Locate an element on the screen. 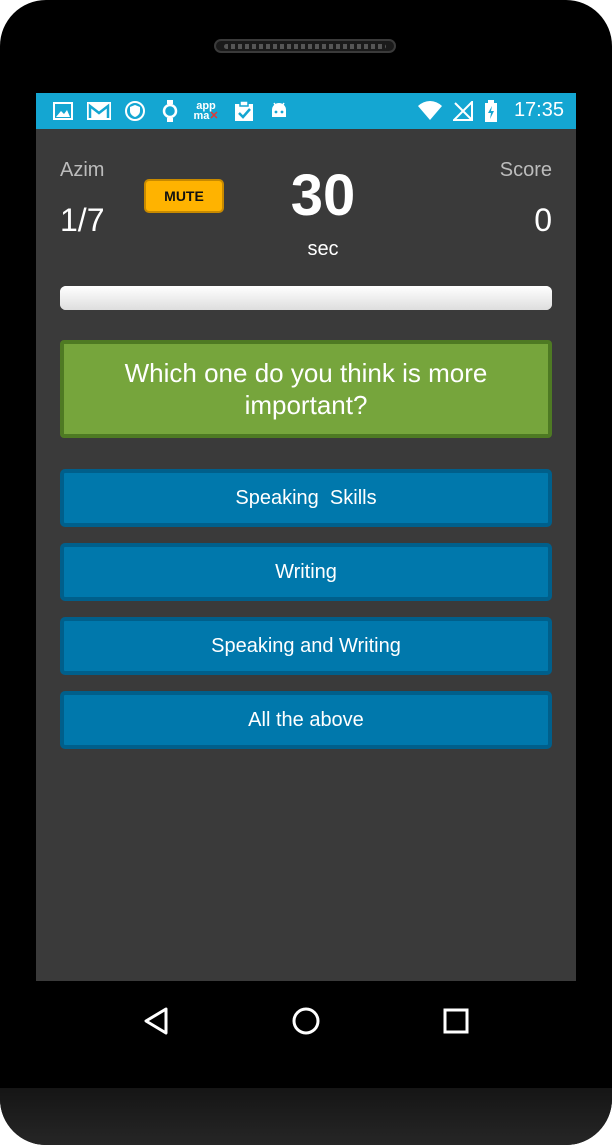  recents-icon is located at coordinates (456, 1021).